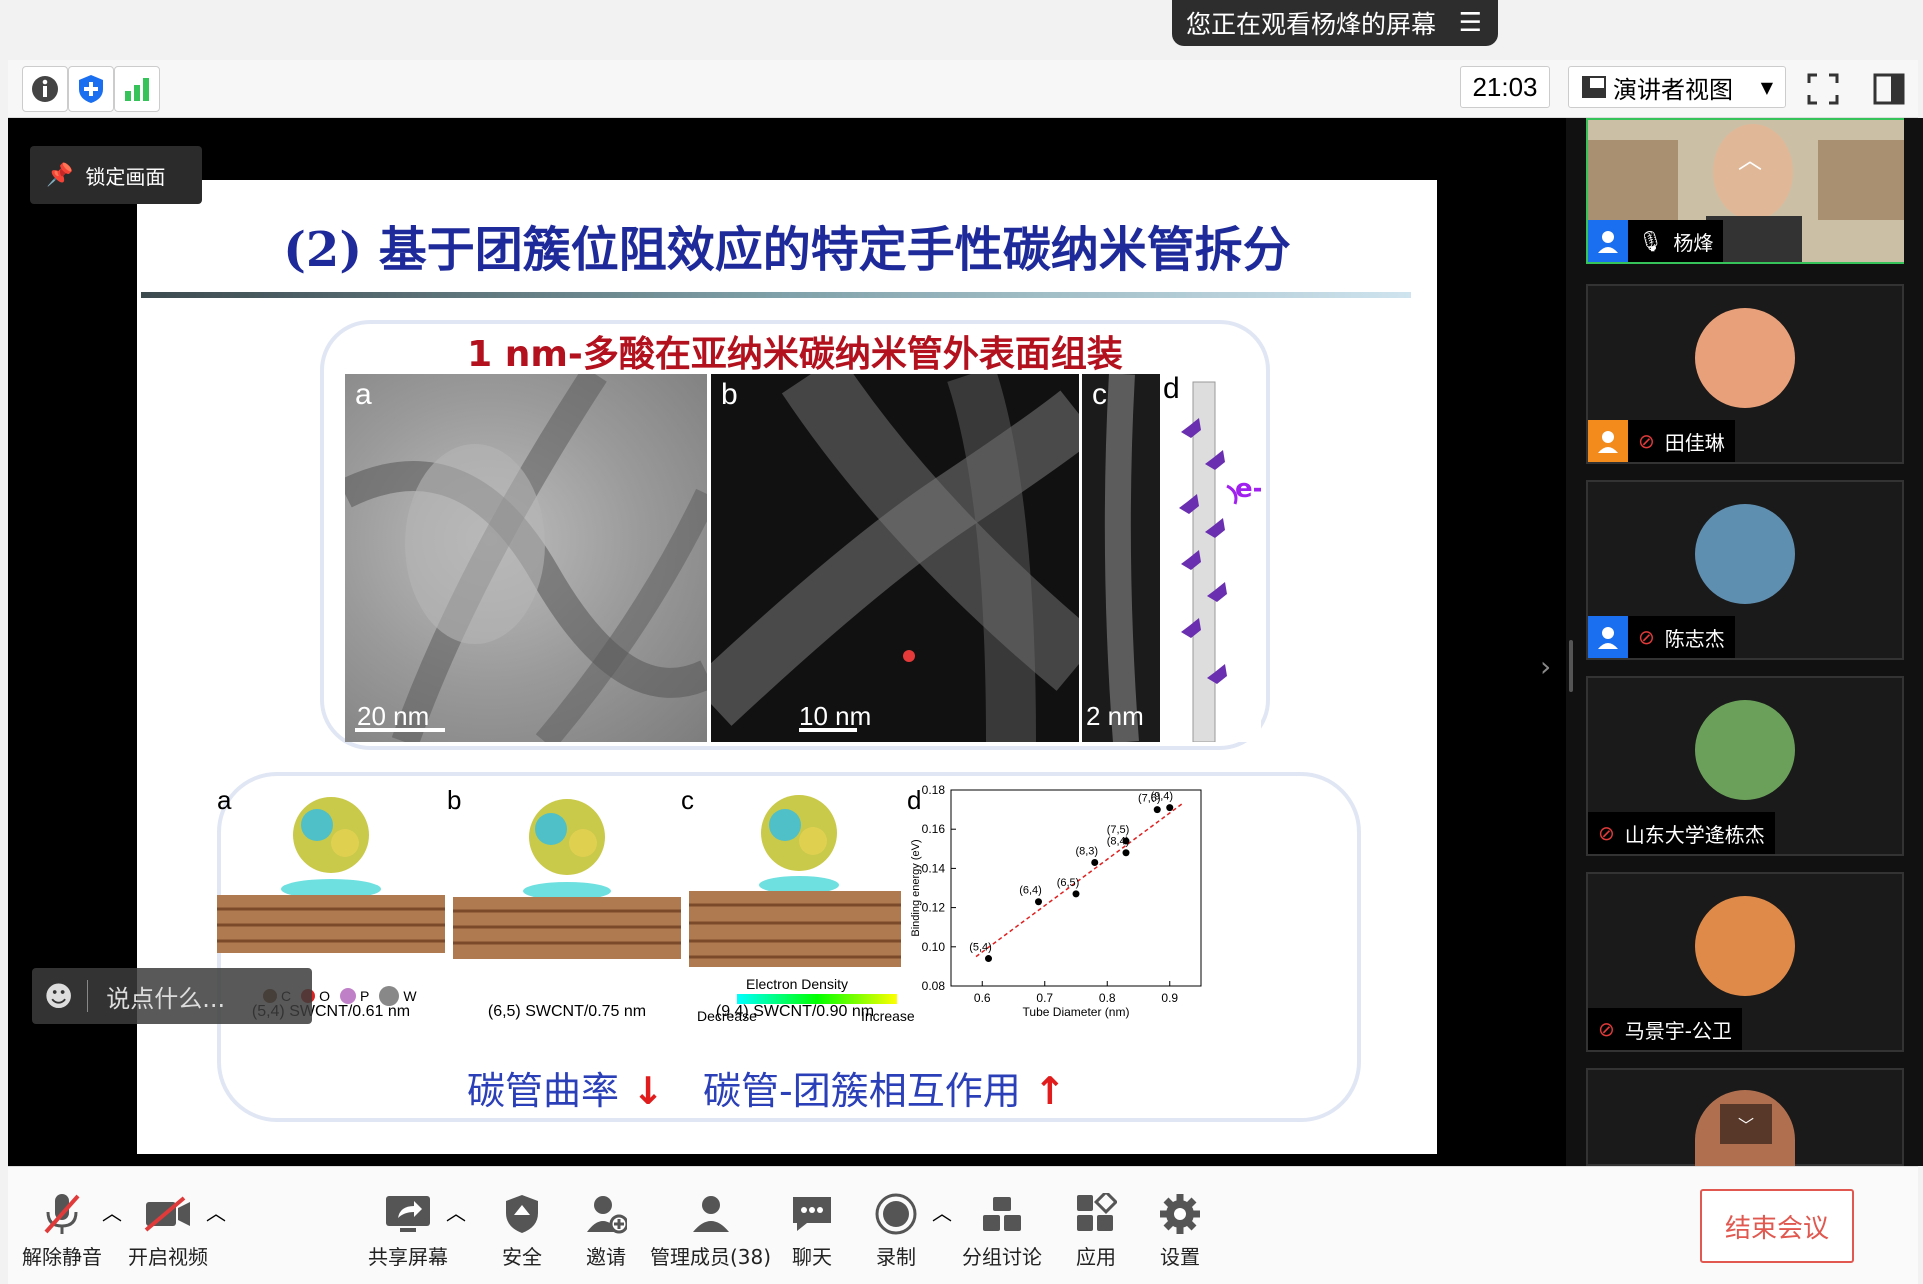 The height and width of the screenshot is (1284, 1923). What do you see at coordinates (1661, 637) in the screenshot?
I see `participant-name-tag: ⊘ 陈志杰` at bounding box center [1661, 637].